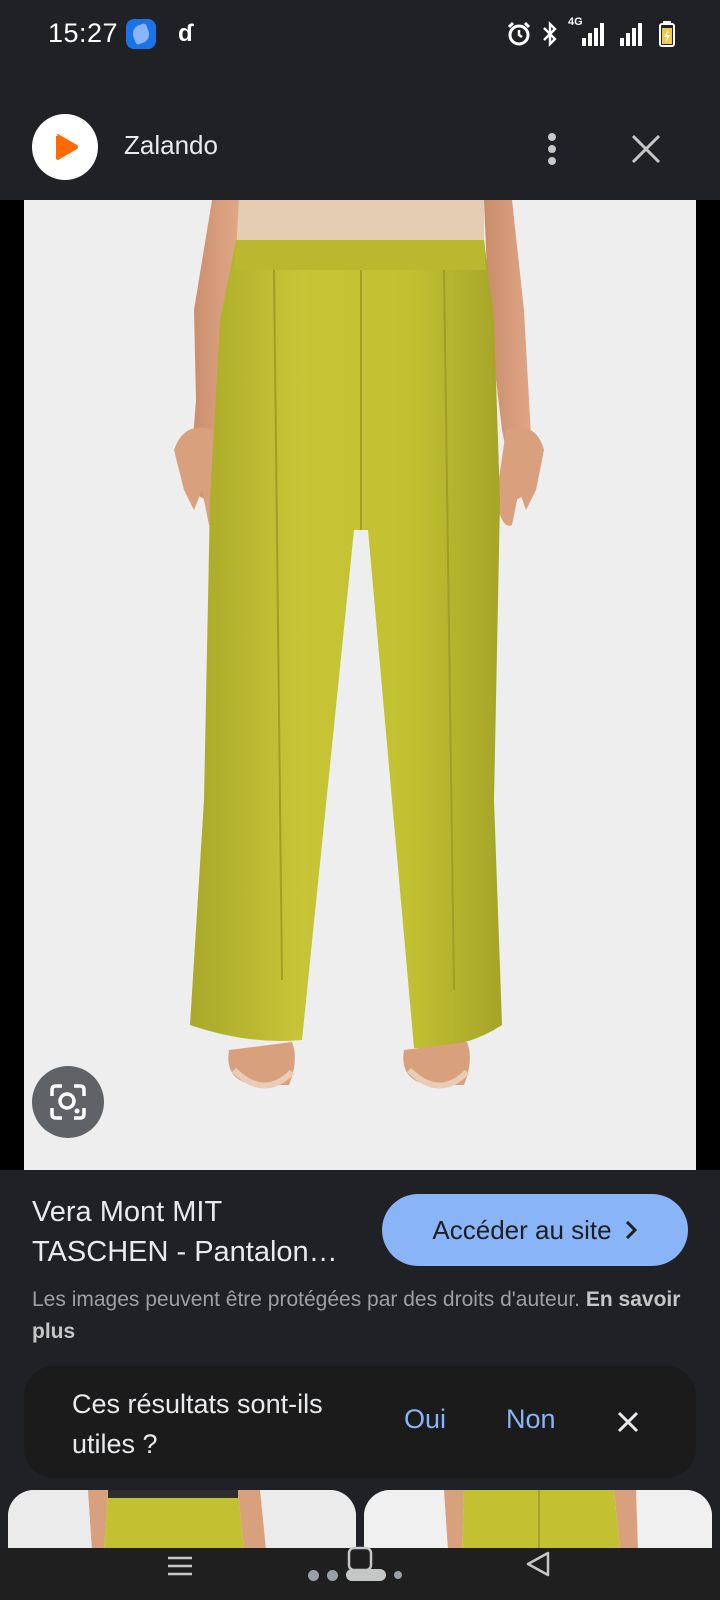  What do you see at coordinates (360, 153) in the screenshot?
I see `app-header` at bounding box center [360, 153].